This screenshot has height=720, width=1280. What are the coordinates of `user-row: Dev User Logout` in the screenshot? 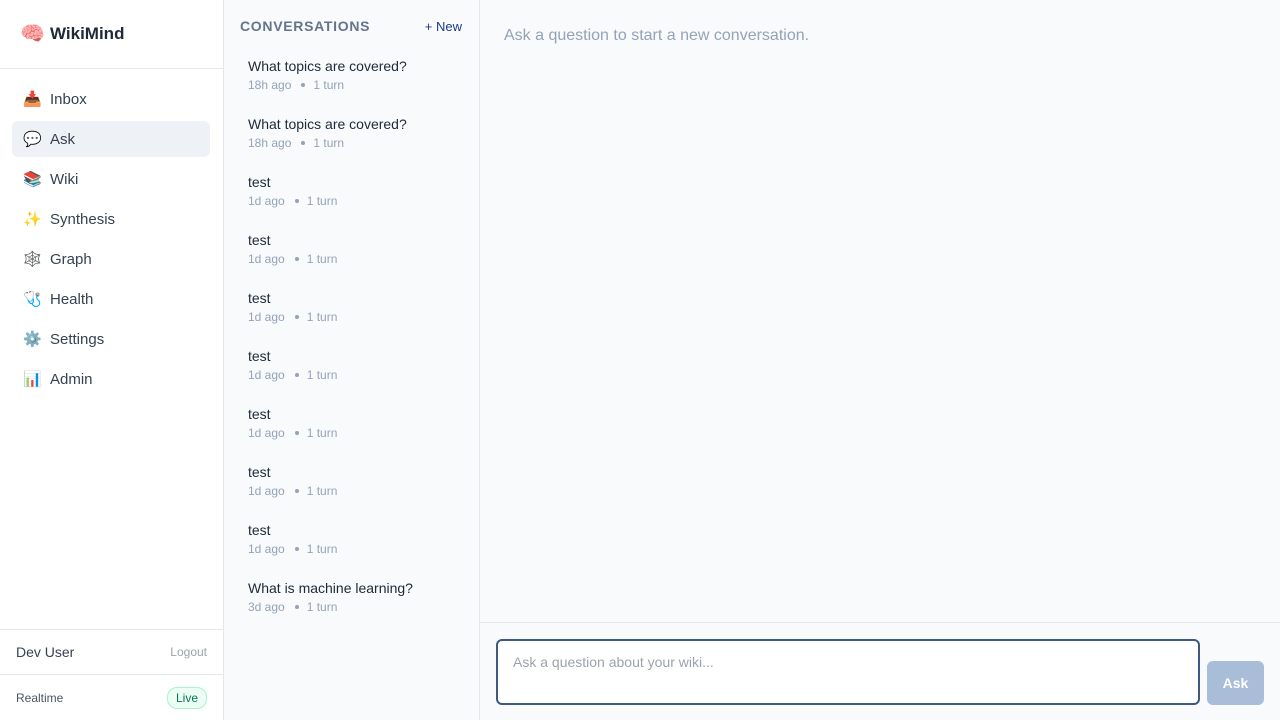 It's located at (111, 651).